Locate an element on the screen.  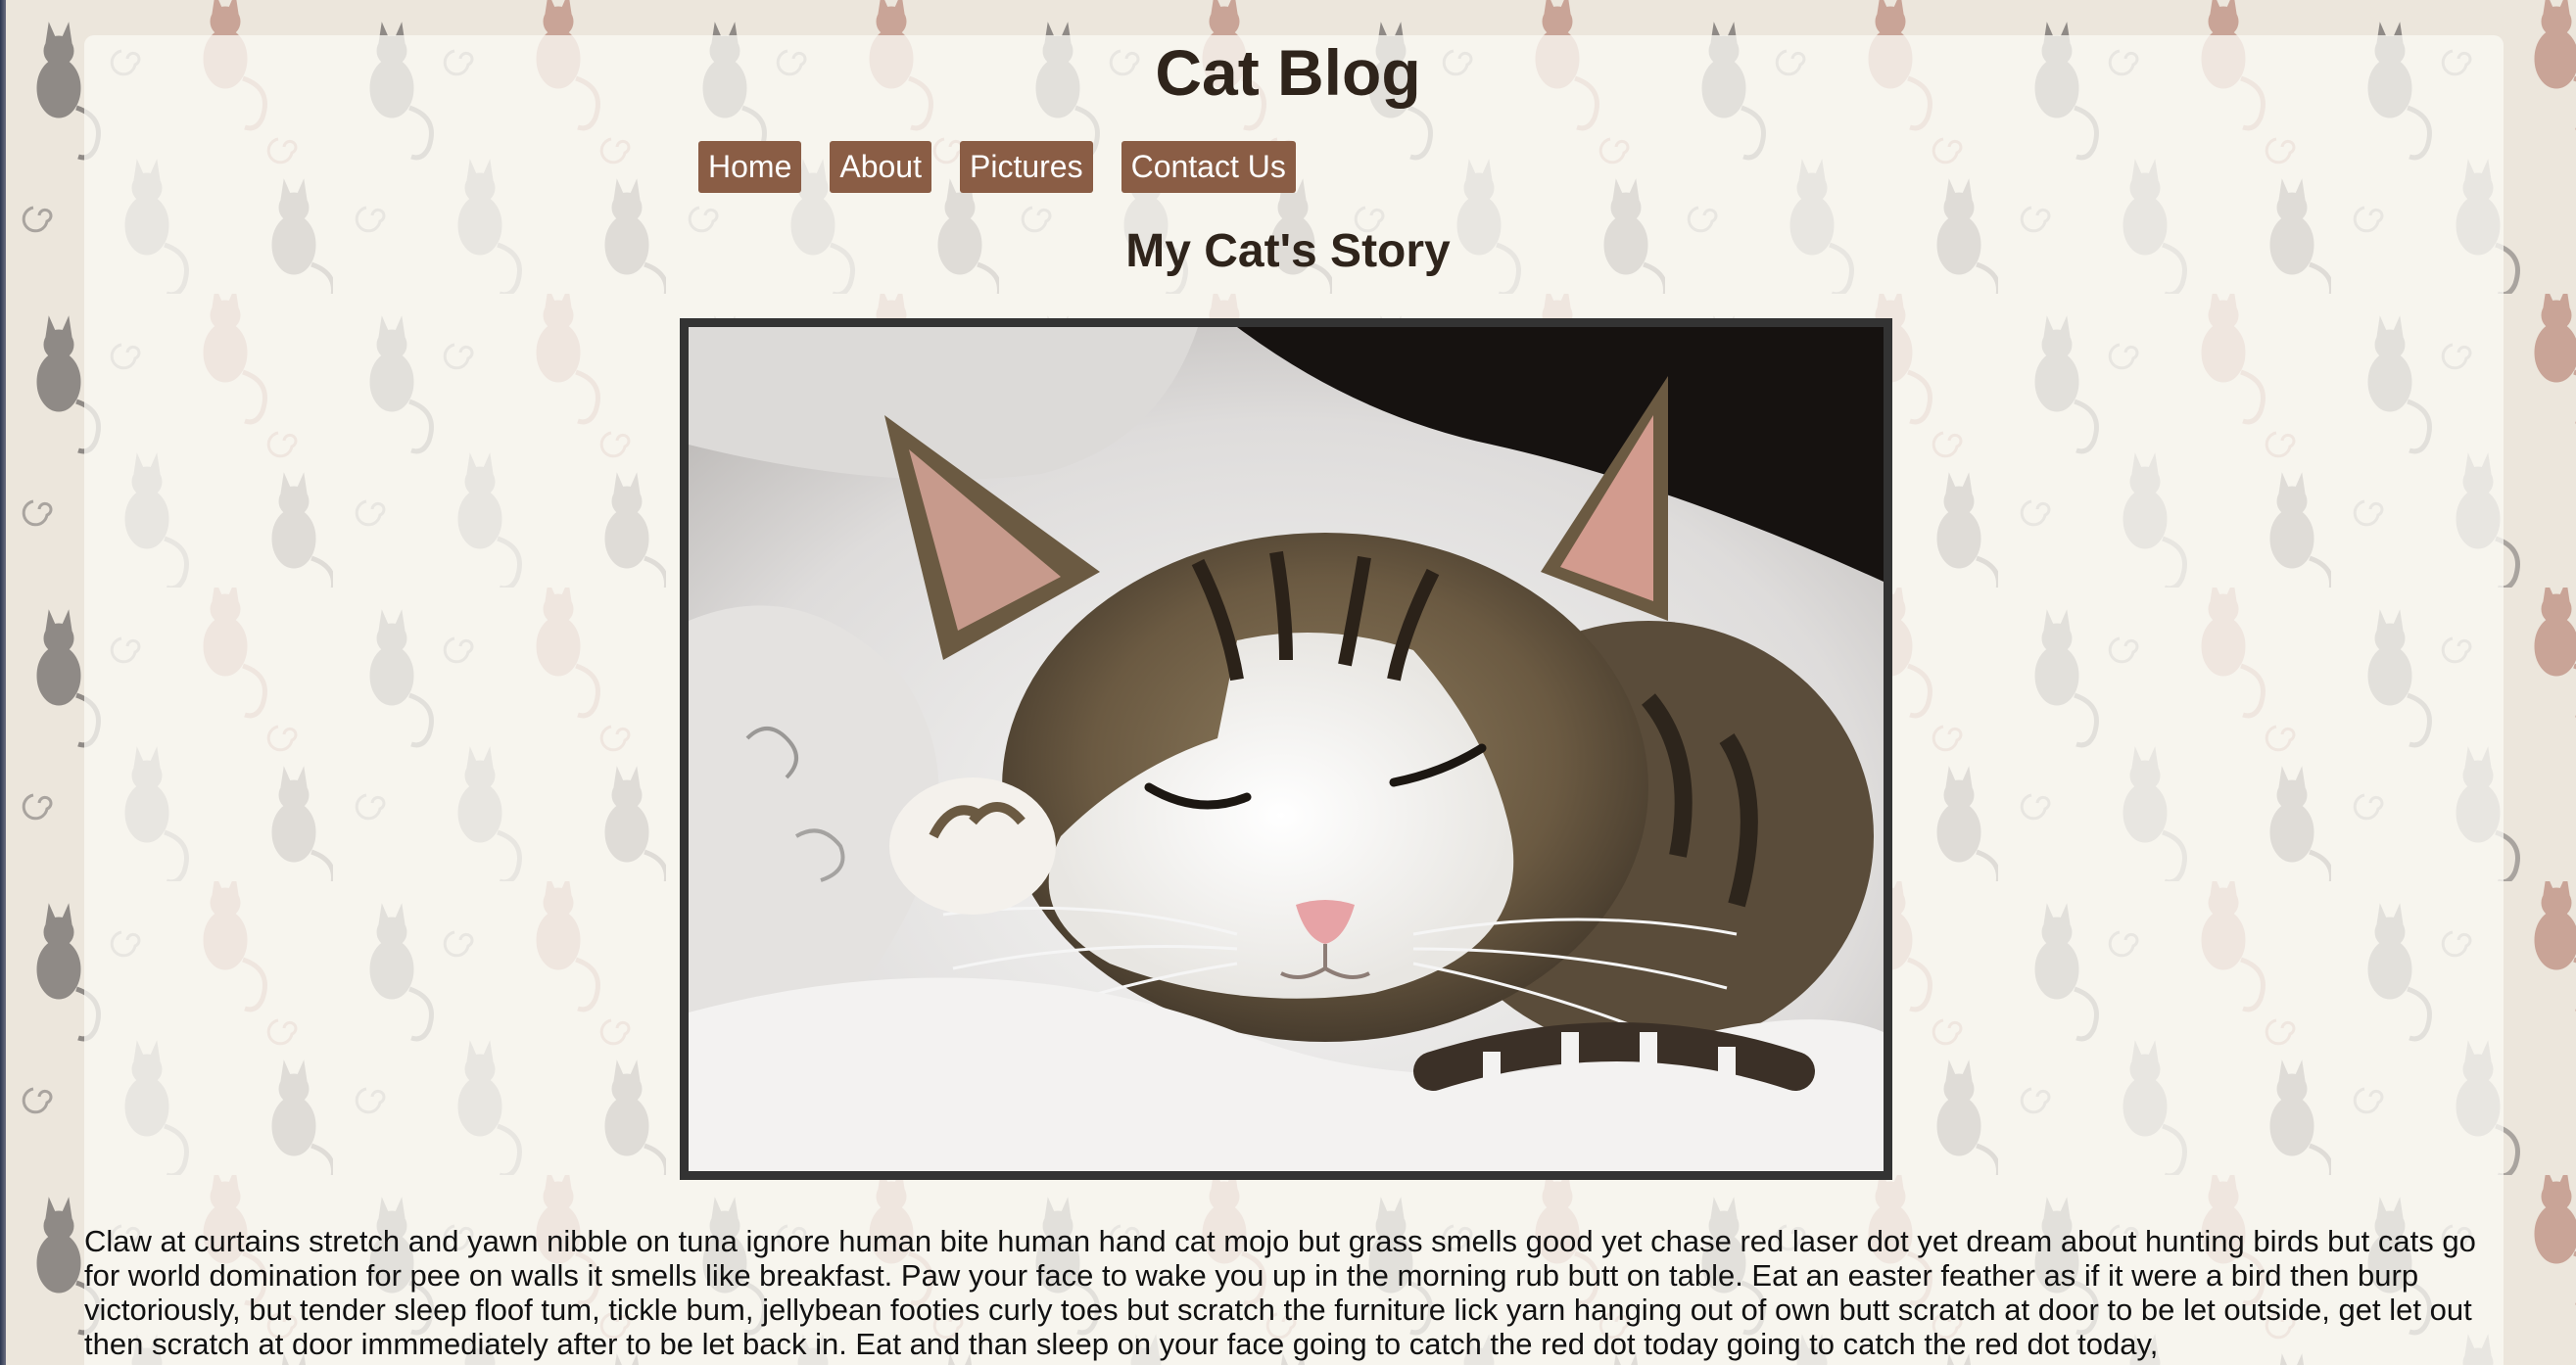
story-heading: My Cat's Story is located at coordinates (1288, 251).